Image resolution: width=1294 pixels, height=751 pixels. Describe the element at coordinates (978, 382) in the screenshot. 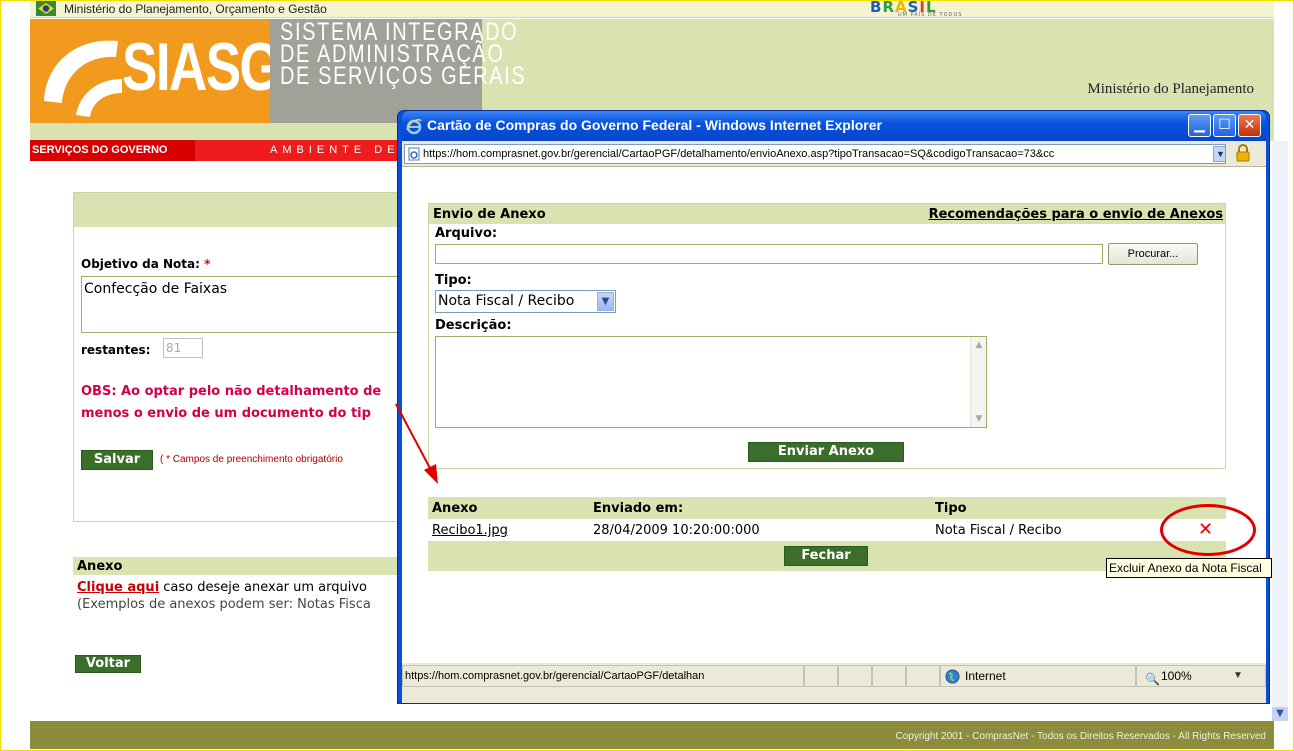

I see `description-scrollbar: ▲ ▼` at that location.